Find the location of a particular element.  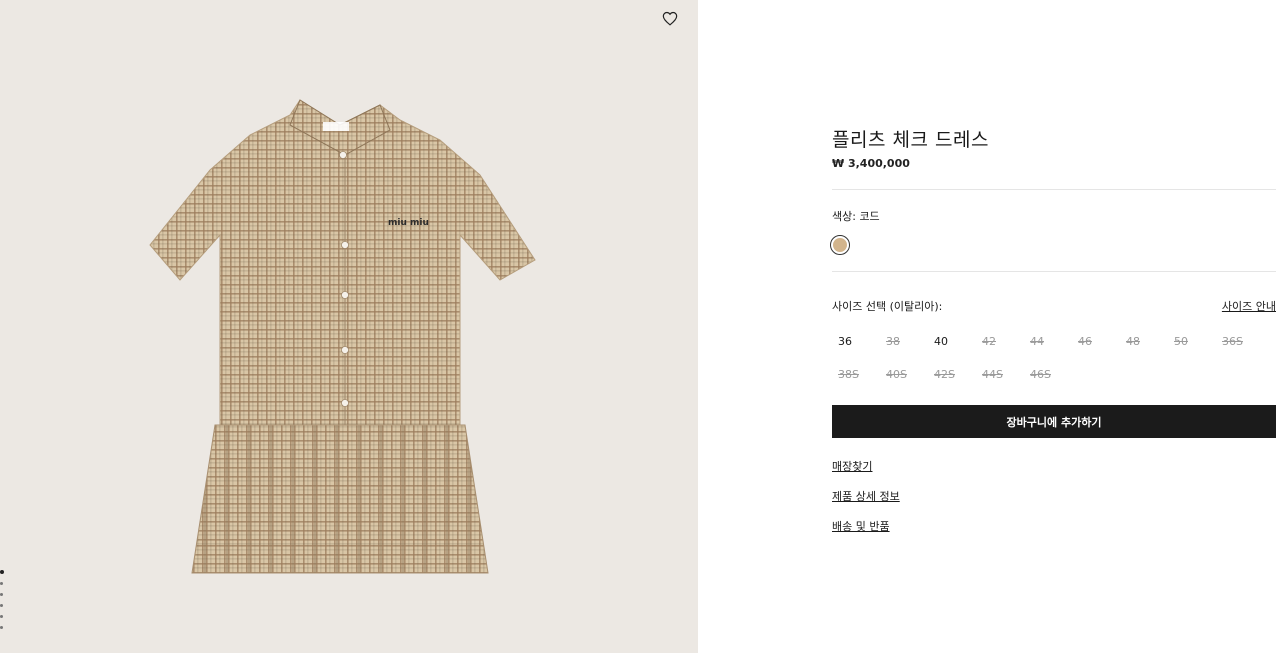

color-swatch-selected is located at coordinates (840, 245).